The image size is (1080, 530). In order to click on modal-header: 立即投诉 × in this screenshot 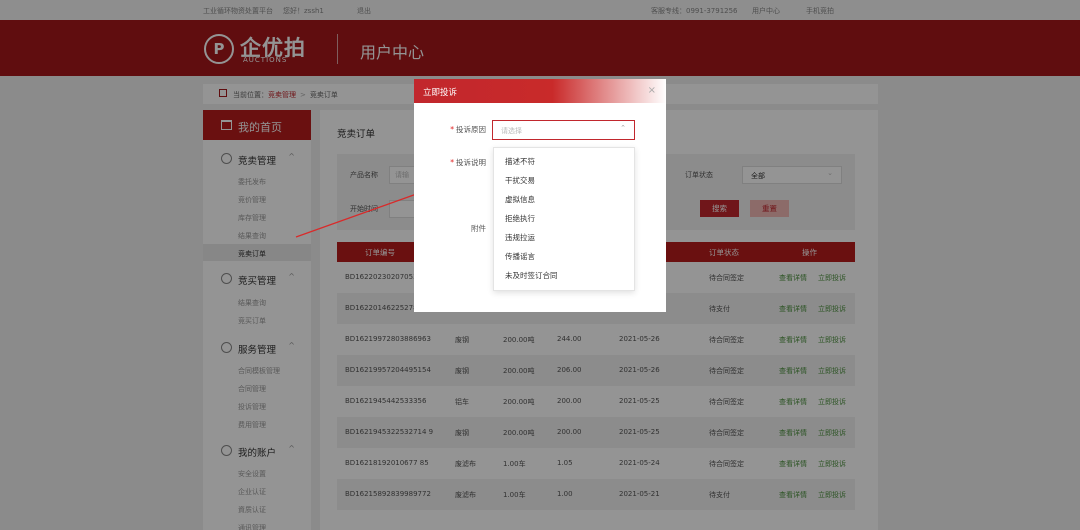, I will do `click(540, 91)`.